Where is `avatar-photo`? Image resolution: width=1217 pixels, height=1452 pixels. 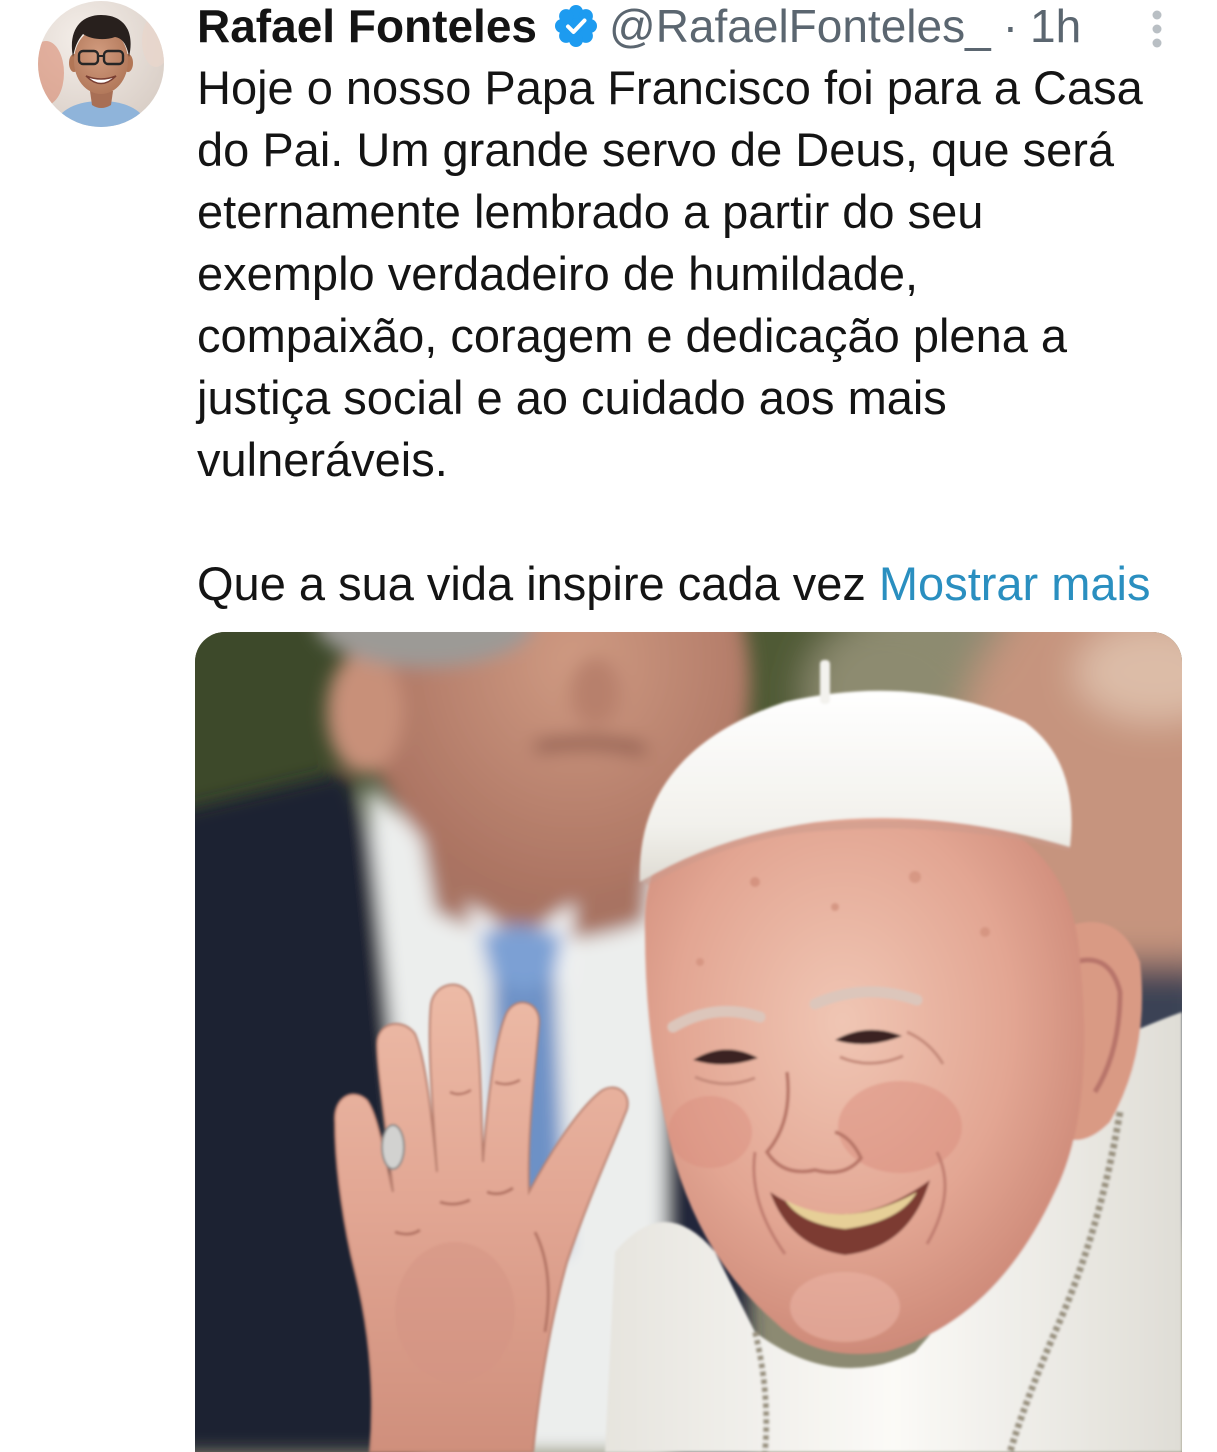
avatar-photo is located at coordinates (101, 64).